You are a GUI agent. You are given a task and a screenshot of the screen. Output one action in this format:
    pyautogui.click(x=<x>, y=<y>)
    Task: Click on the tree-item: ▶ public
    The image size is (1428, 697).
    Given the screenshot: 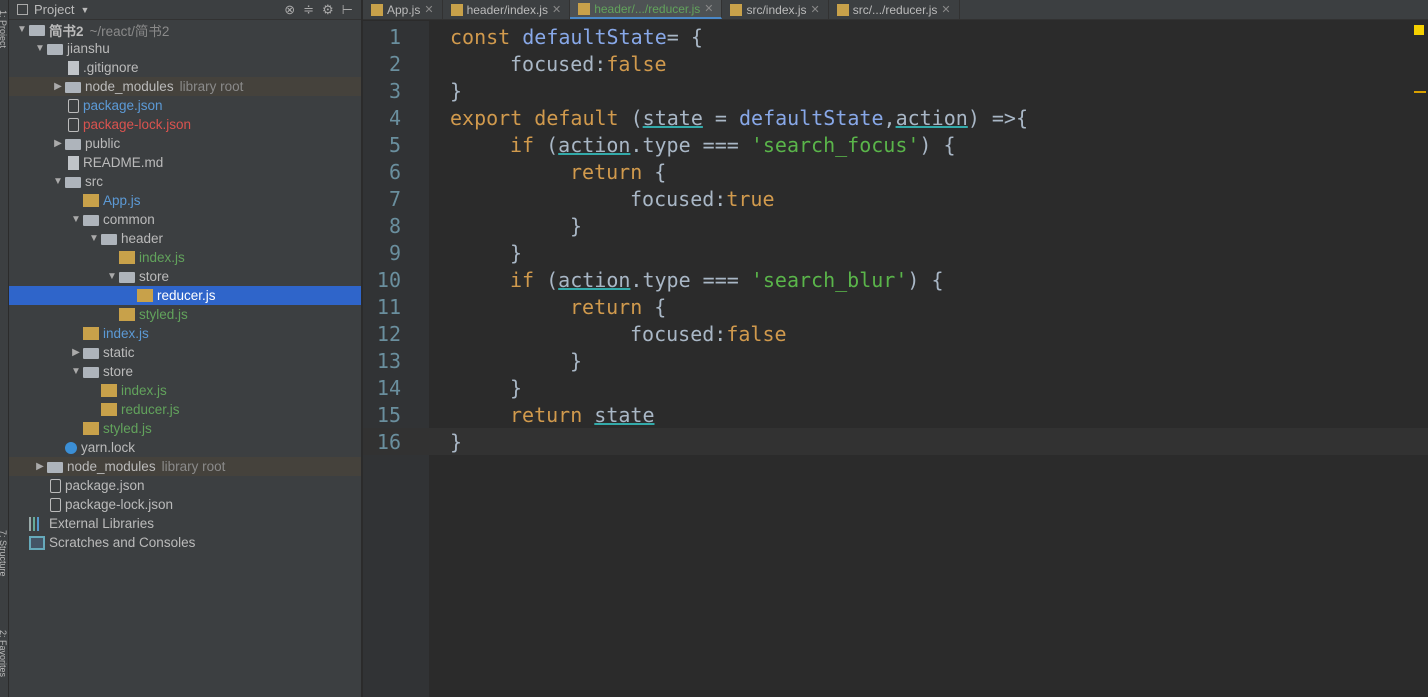 What is the action you would take?
    pyautogui.click(x=185, y=143)
    